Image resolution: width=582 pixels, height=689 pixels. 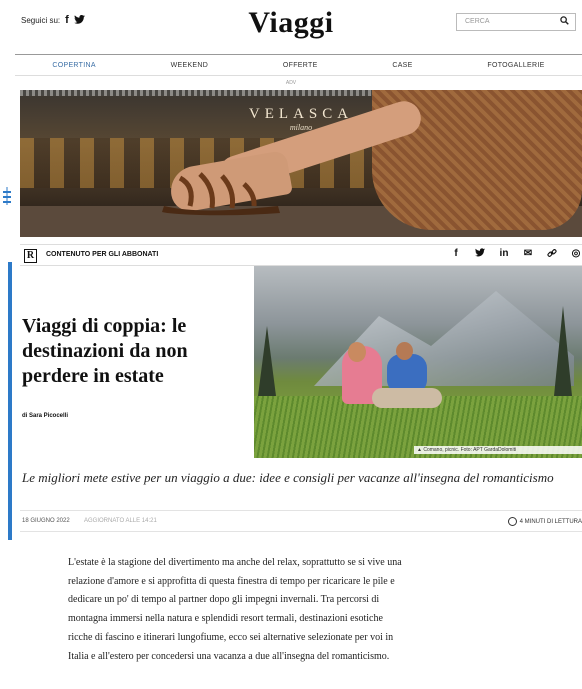 What do you see at coordinates (45, 416) in the screenshot?
I see `article-author: di Sara Picocelli` at bounding box center [45, 416].